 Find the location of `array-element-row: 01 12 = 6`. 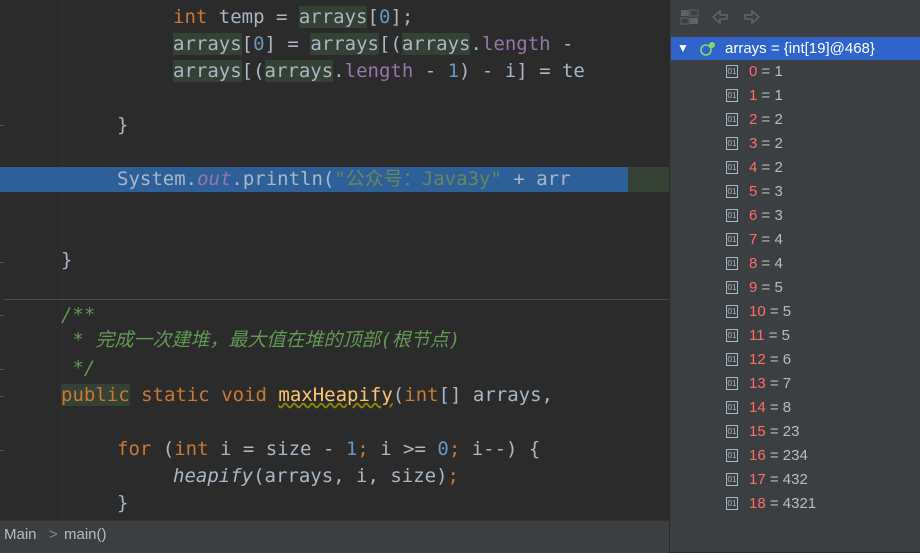

array-element-row: 01 12 = 6 is located at coordinates (795, 360).